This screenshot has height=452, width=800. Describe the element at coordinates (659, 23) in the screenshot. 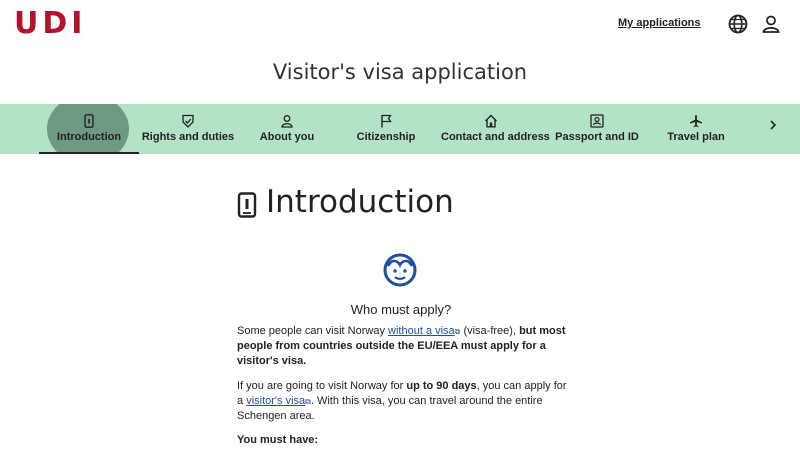

I see `my-applications-link: My applications` at that location.